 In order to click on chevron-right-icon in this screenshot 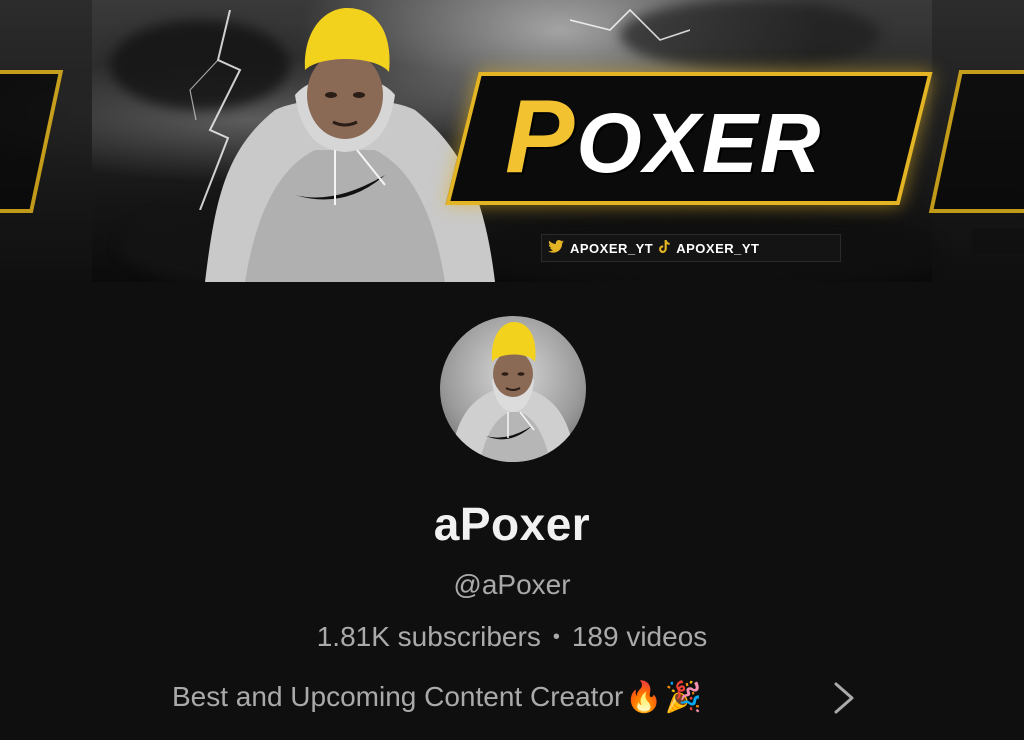, I will do `click(844, 698)`.